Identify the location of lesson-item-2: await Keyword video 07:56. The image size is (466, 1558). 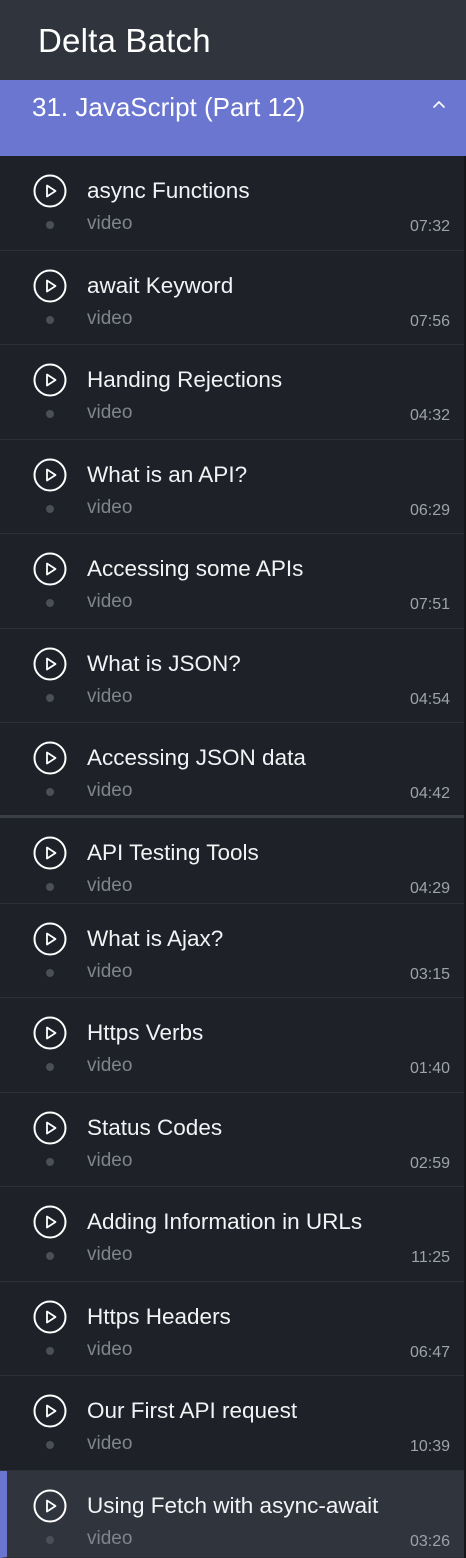
(232, 298).